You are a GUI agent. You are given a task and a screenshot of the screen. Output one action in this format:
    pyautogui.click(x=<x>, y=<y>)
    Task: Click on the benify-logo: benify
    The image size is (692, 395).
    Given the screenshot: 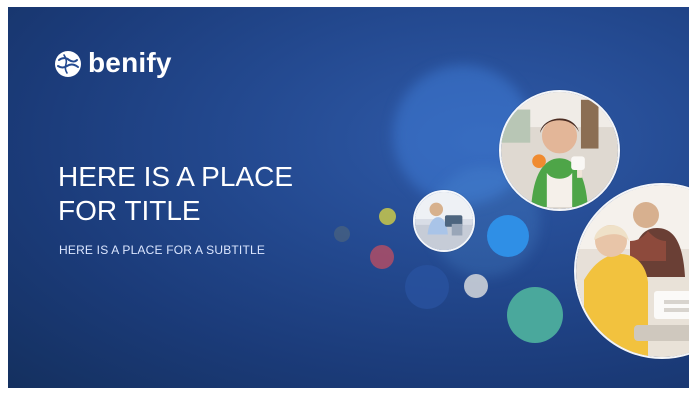 What is the action you would take?
    pyautogui.click(x=113, y=62)
    